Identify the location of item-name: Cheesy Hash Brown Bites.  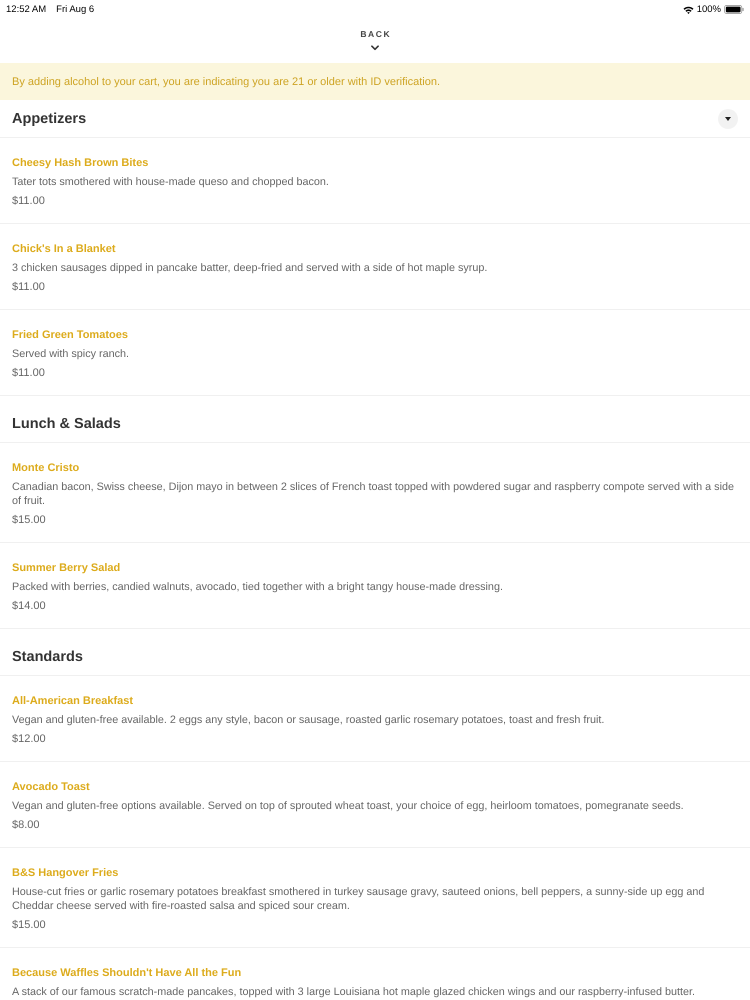
(80, 163).